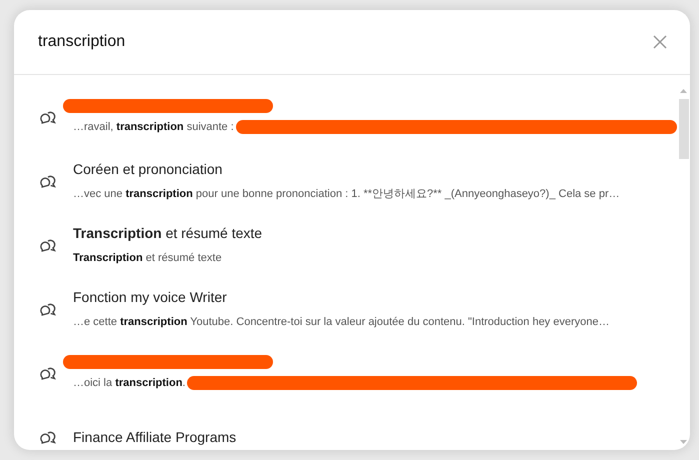  What do you see at coordinates (683, 129) in the screenshot?
I see `scrollbar-thumb` at bounding box center [683, 129].